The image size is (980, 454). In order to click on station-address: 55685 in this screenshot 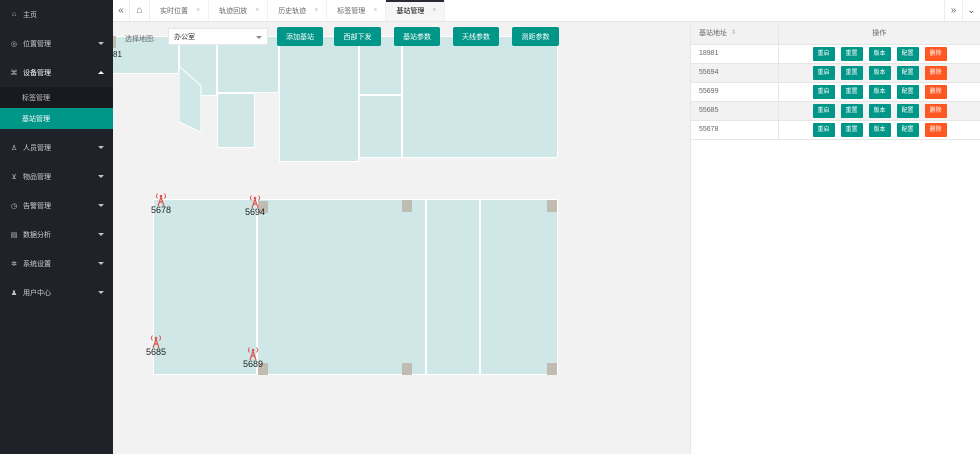, I will do `click(735, 111)`.